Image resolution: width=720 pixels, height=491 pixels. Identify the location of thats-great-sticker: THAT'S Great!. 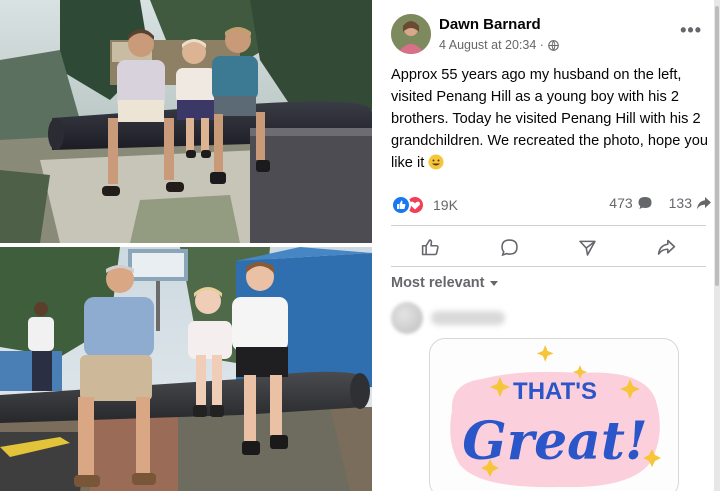
(555, 416).